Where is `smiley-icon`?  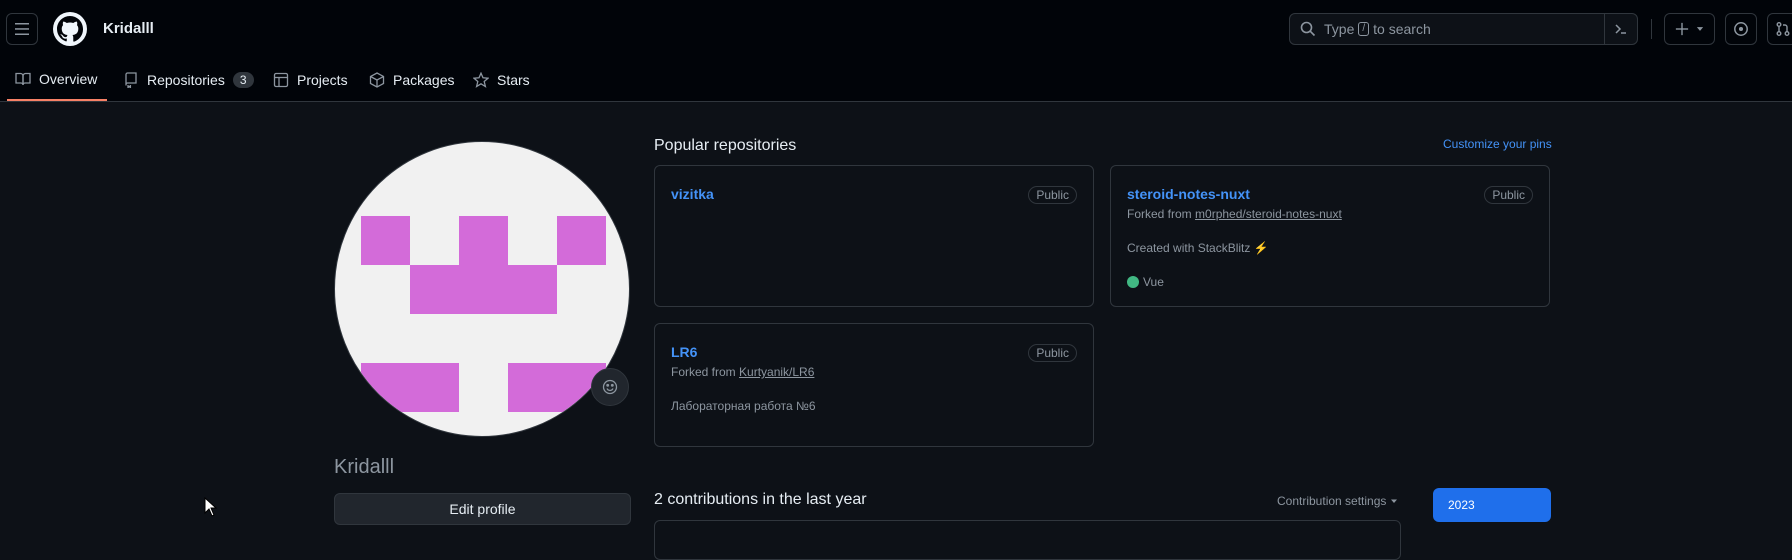
smiley-icon is located at coordinates (610, 387).